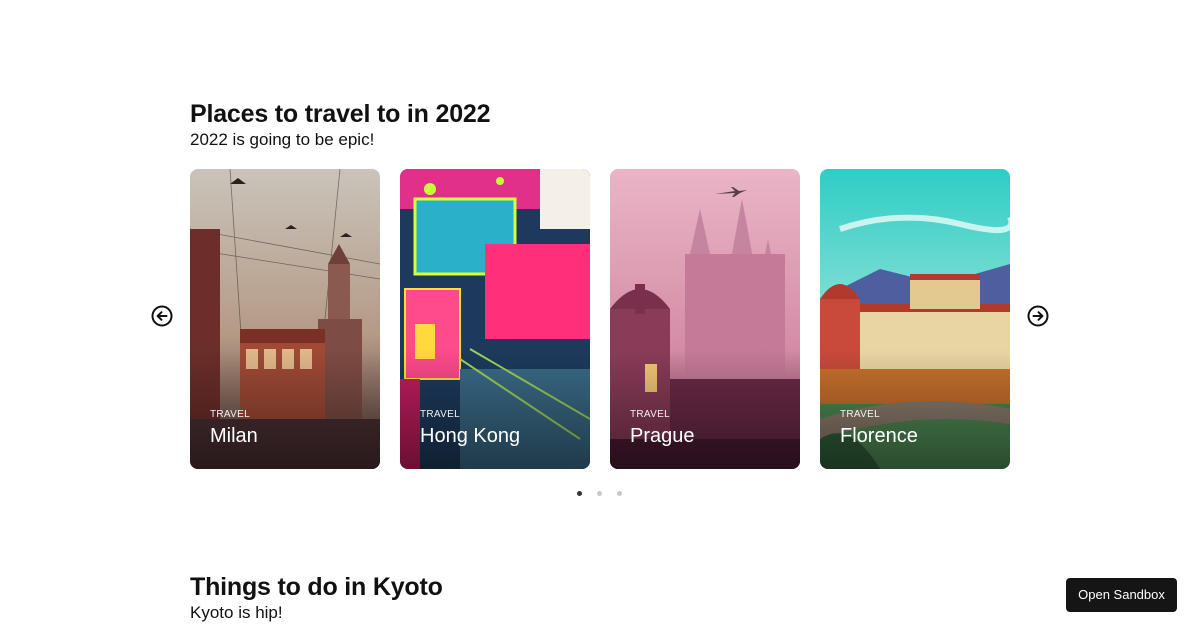 The width and height of the screenshot is (1200, 630). I want to click on section-subtitle: 2022 is going to be epic!, so click(282, 139).